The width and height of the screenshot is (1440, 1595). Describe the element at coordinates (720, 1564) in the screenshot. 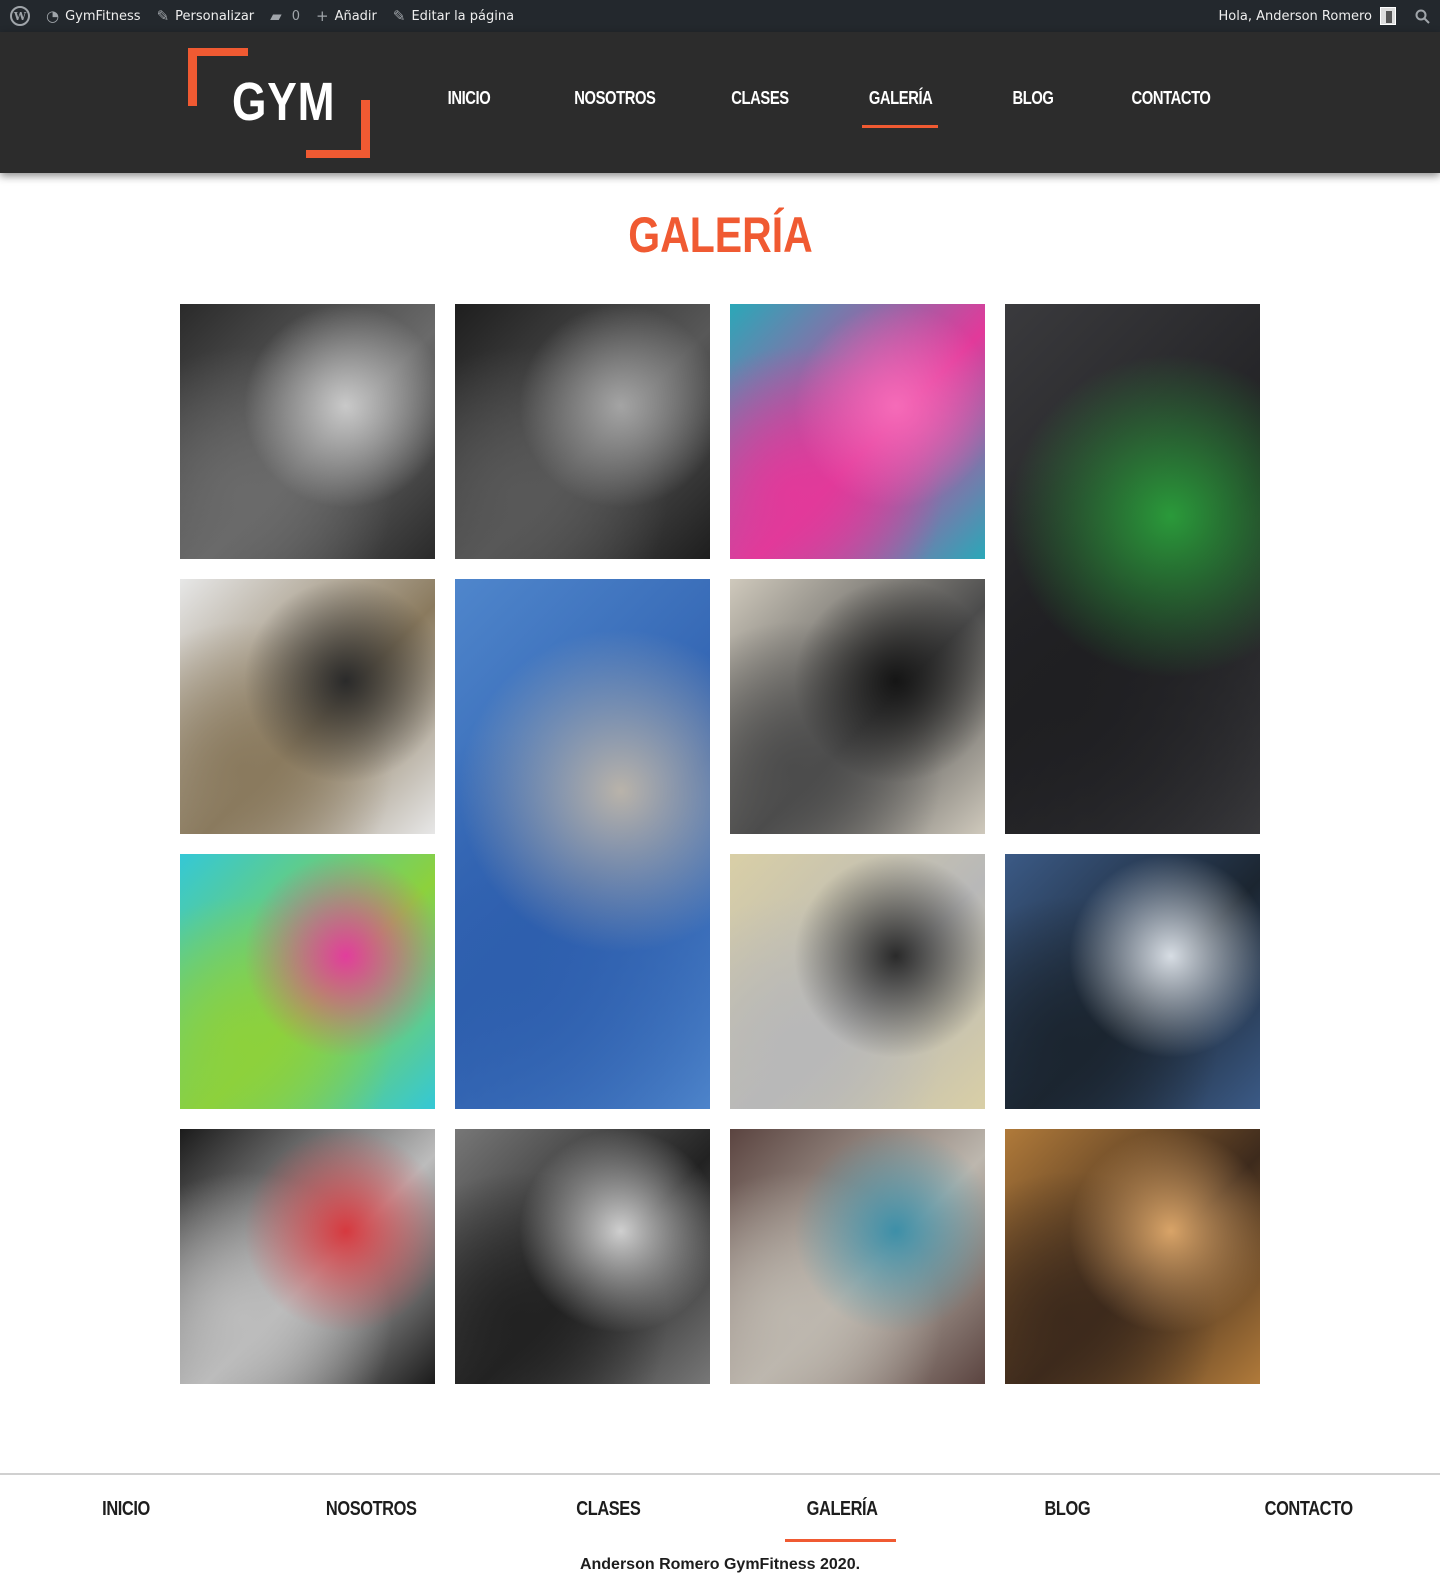

I see `copyright-text: Anderson Romero GymFitness 2020.` at that location.